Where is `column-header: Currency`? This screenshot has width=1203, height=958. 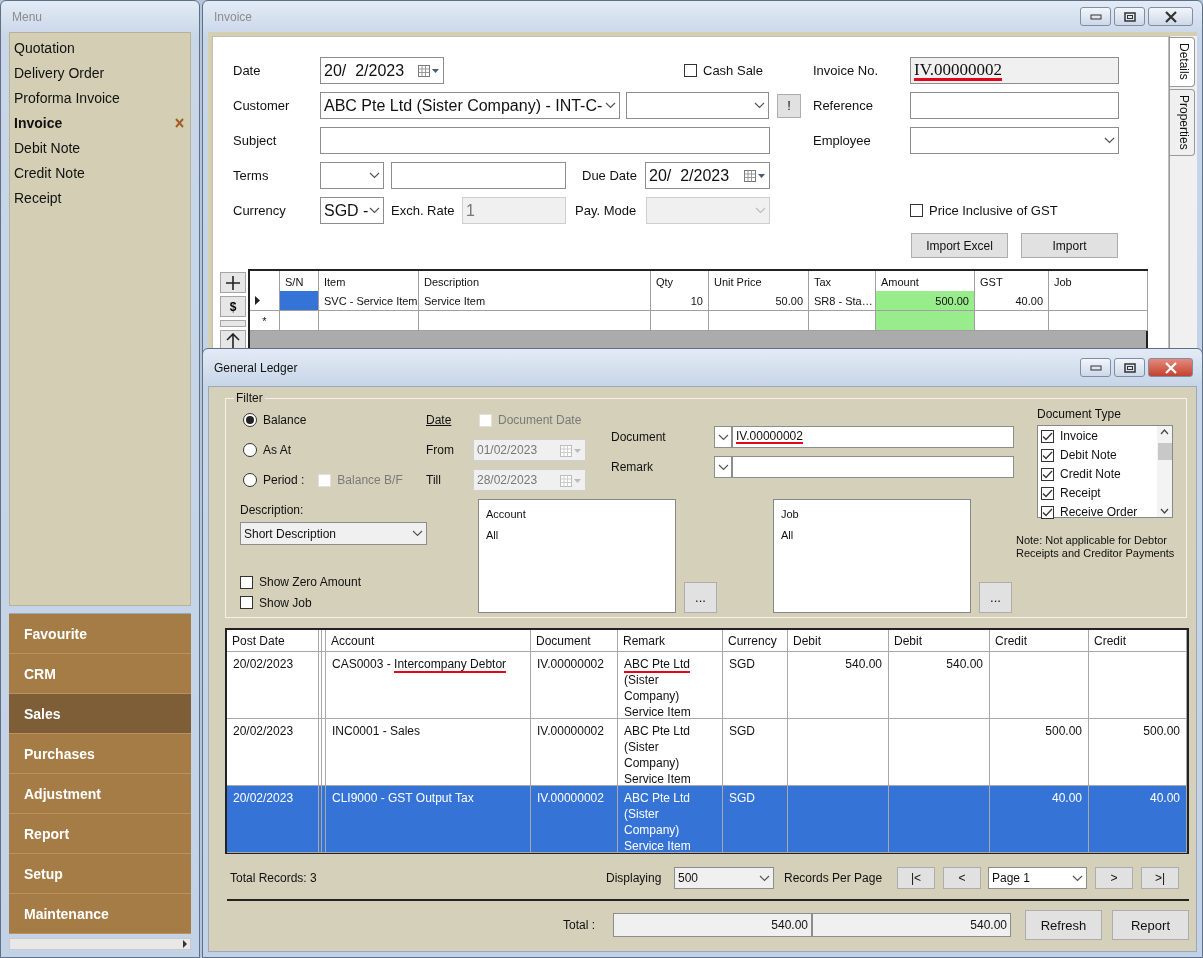
column-header: Currency is located at coordinates (755, 641).